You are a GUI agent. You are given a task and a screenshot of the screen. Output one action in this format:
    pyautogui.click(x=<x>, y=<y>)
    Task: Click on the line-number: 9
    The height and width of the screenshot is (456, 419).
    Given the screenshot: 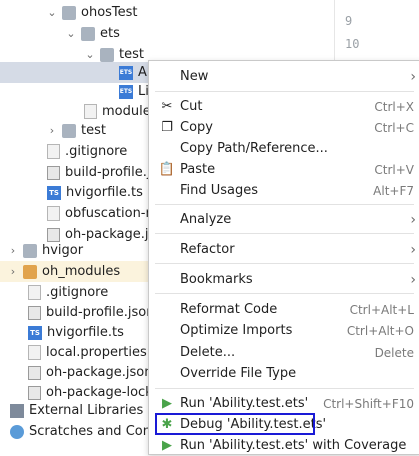 What is the action you would take?
    pyautogui.click(x=349, y=21)
    